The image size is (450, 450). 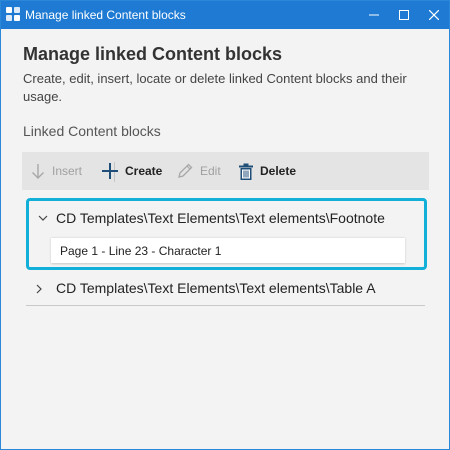 I want to click on section-label: Linked Content blocks, so click(x=92, y=131).